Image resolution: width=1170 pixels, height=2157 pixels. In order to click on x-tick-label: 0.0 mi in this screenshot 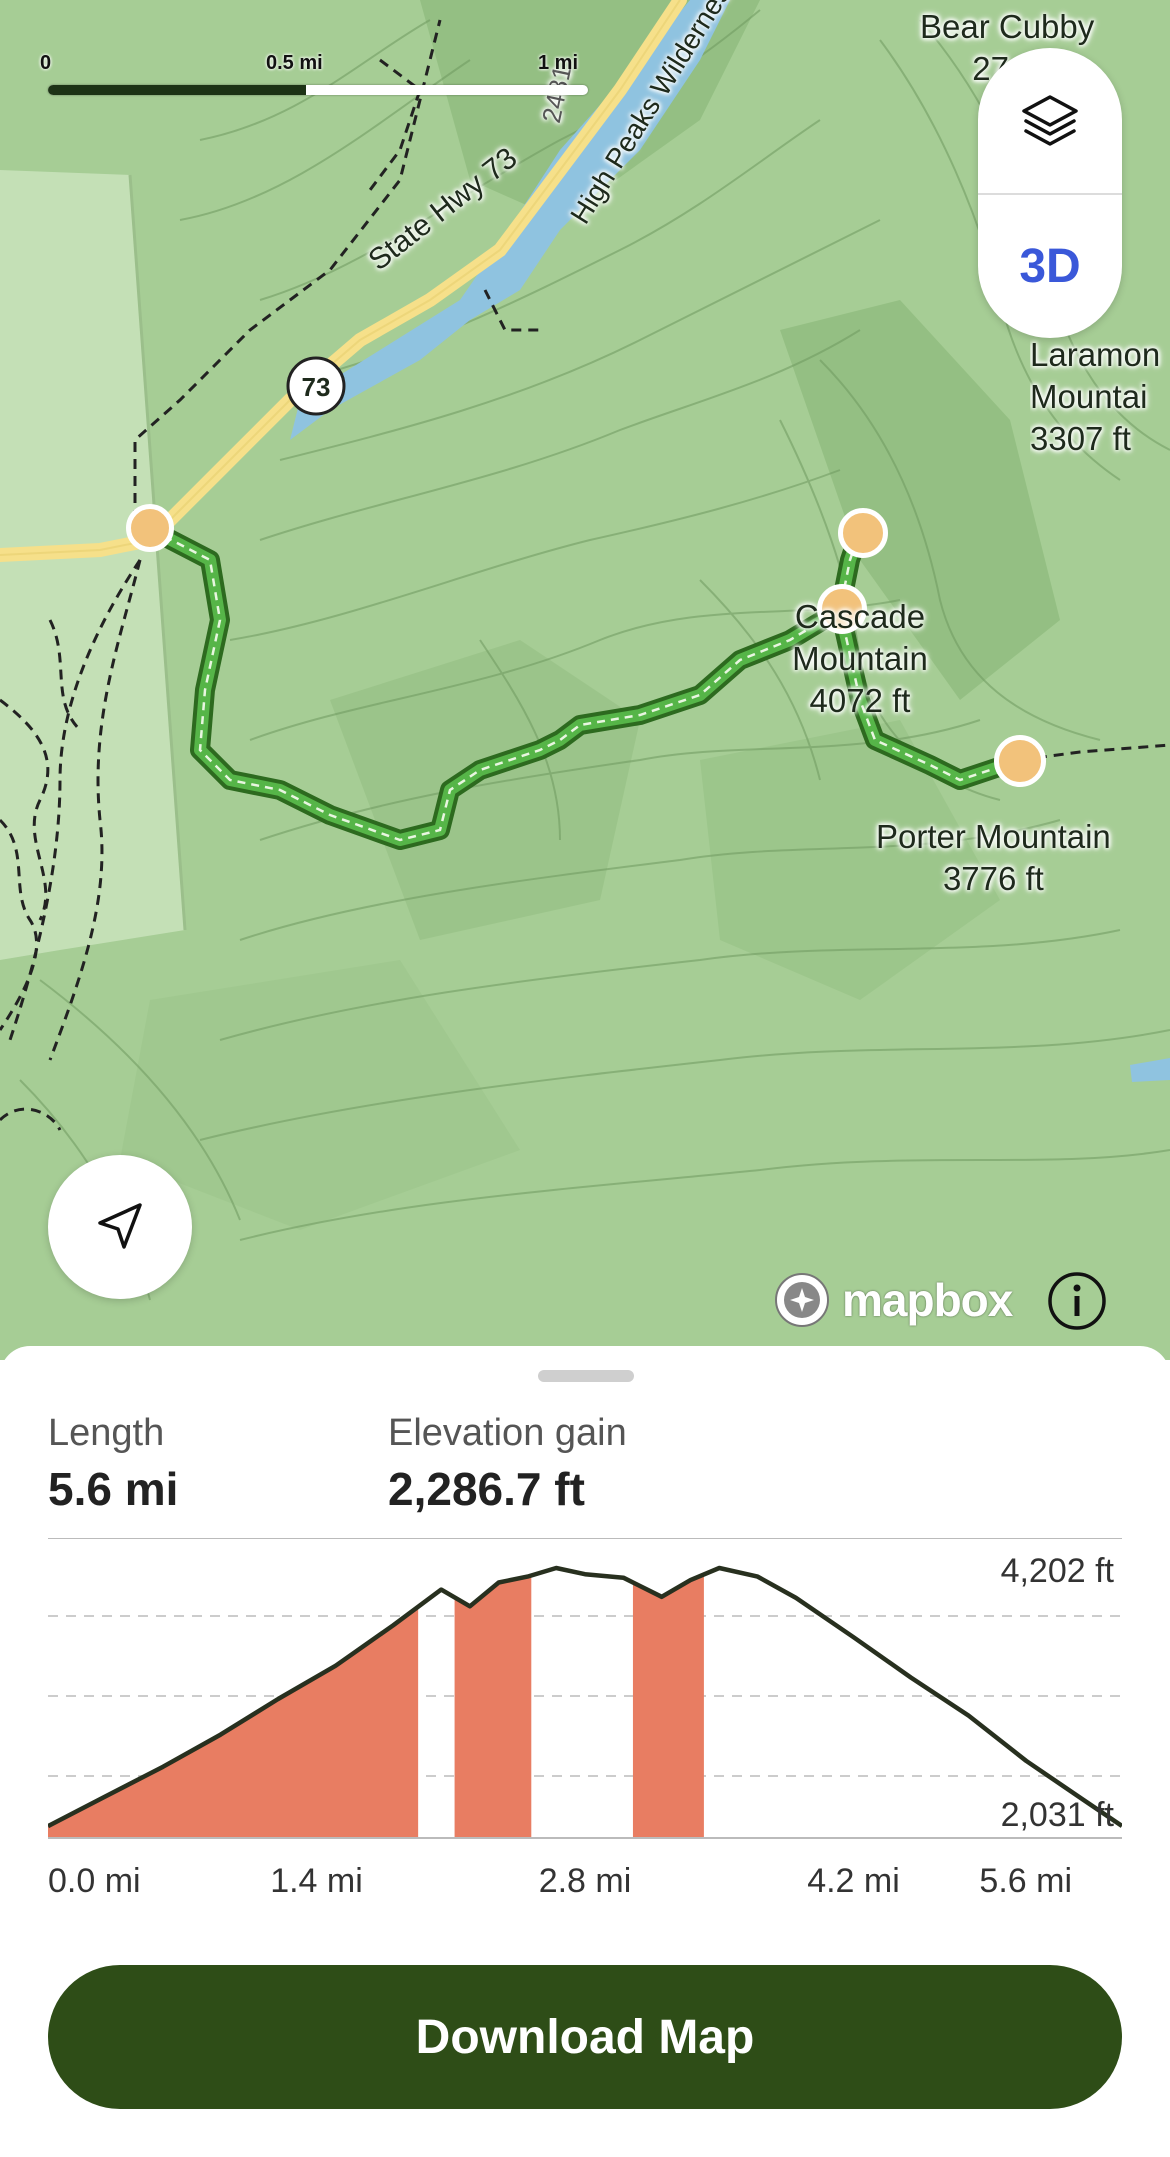, I will do `click(94, 1881)`.